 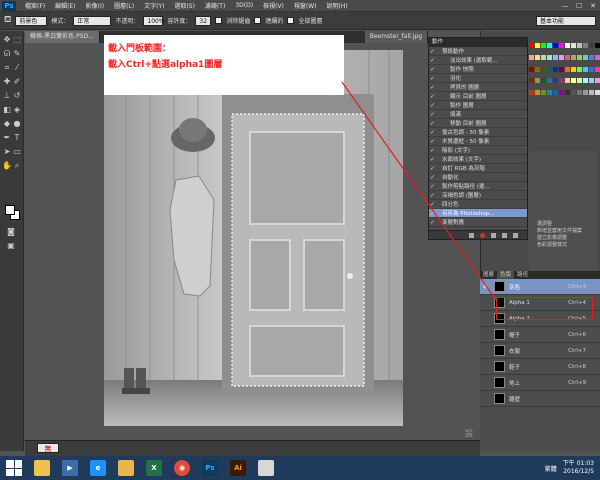 What do you see at coordinates (203, 20) in the screenshot?
I see `tolerance-input: 32` at bounding box center [203, 20].